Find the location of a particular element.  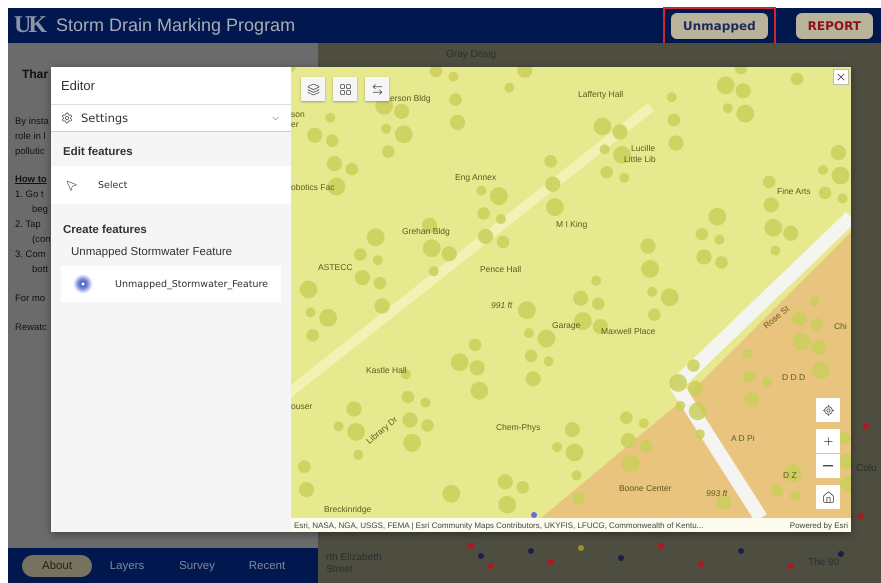

home-button is located at coordinates (828, 497).